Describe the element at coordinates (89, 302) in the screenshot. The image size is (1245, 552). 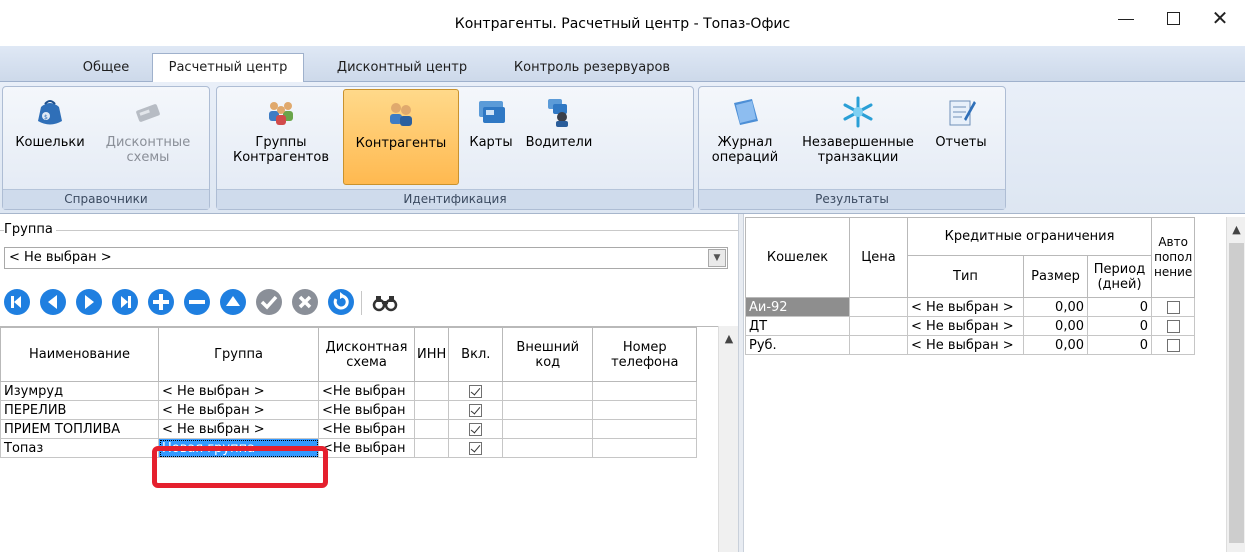
I see `next-icon` at that location.